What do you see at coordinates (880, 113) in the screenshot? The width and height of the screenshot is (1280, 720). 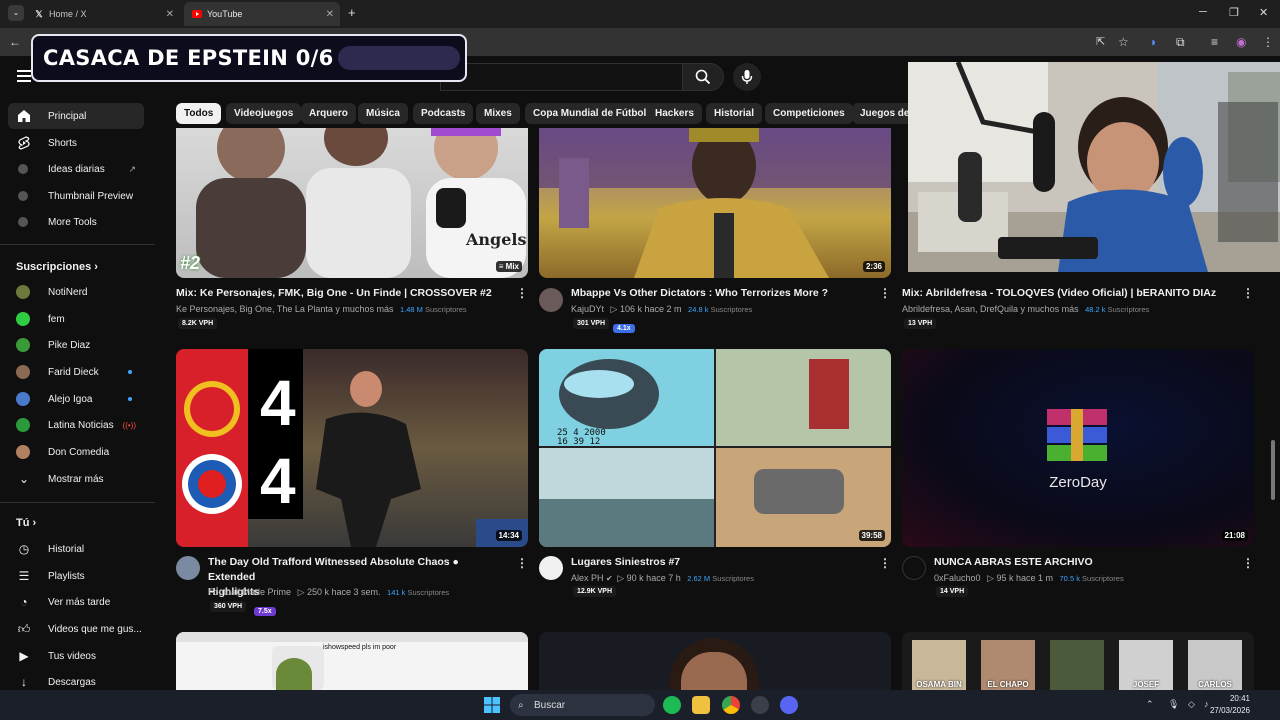 I see `chip-juegos: Juegos de a` at bounding box center [880, 113].